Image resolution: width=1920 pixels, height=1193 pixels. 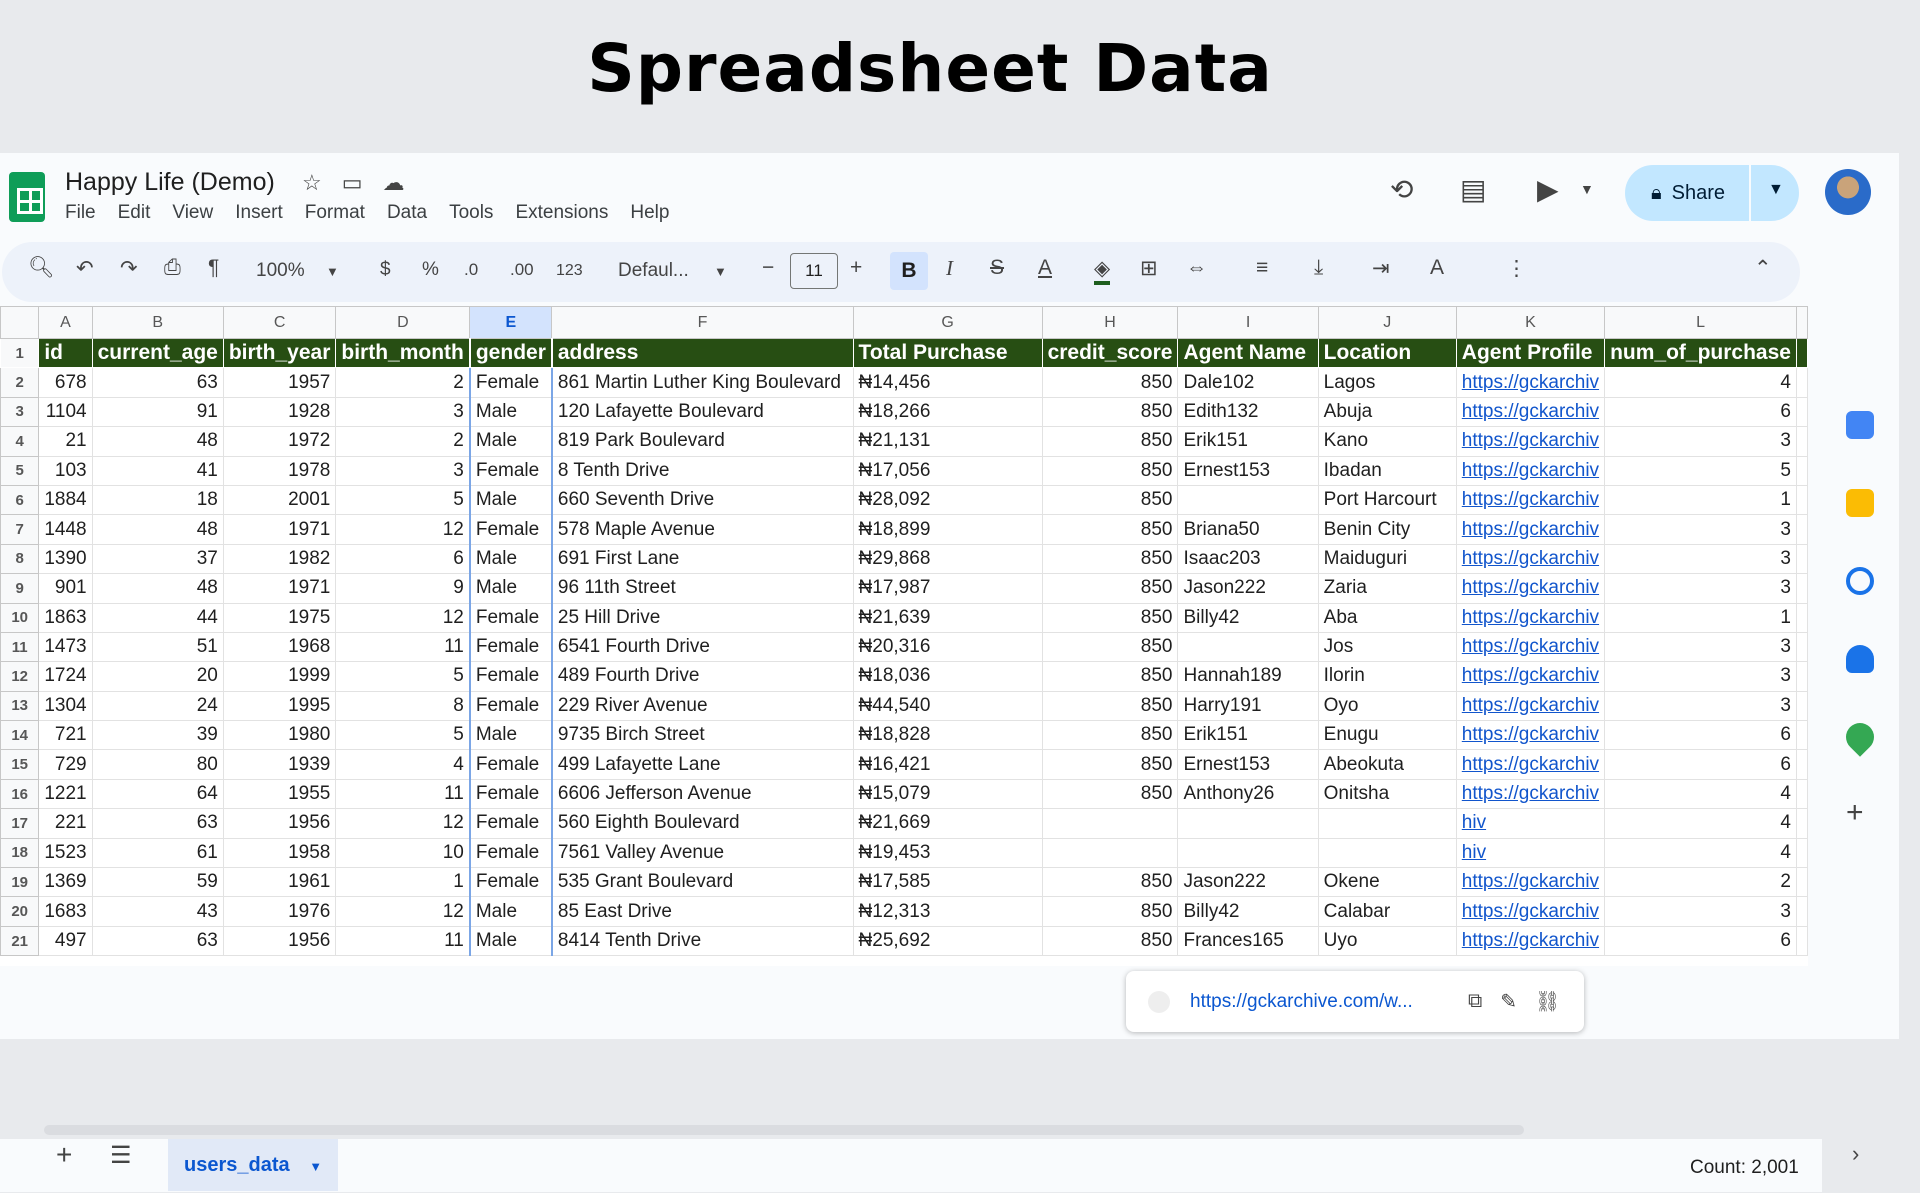 I want to click on cell-address: 229 River Avenue, so click(x=702, y=706).